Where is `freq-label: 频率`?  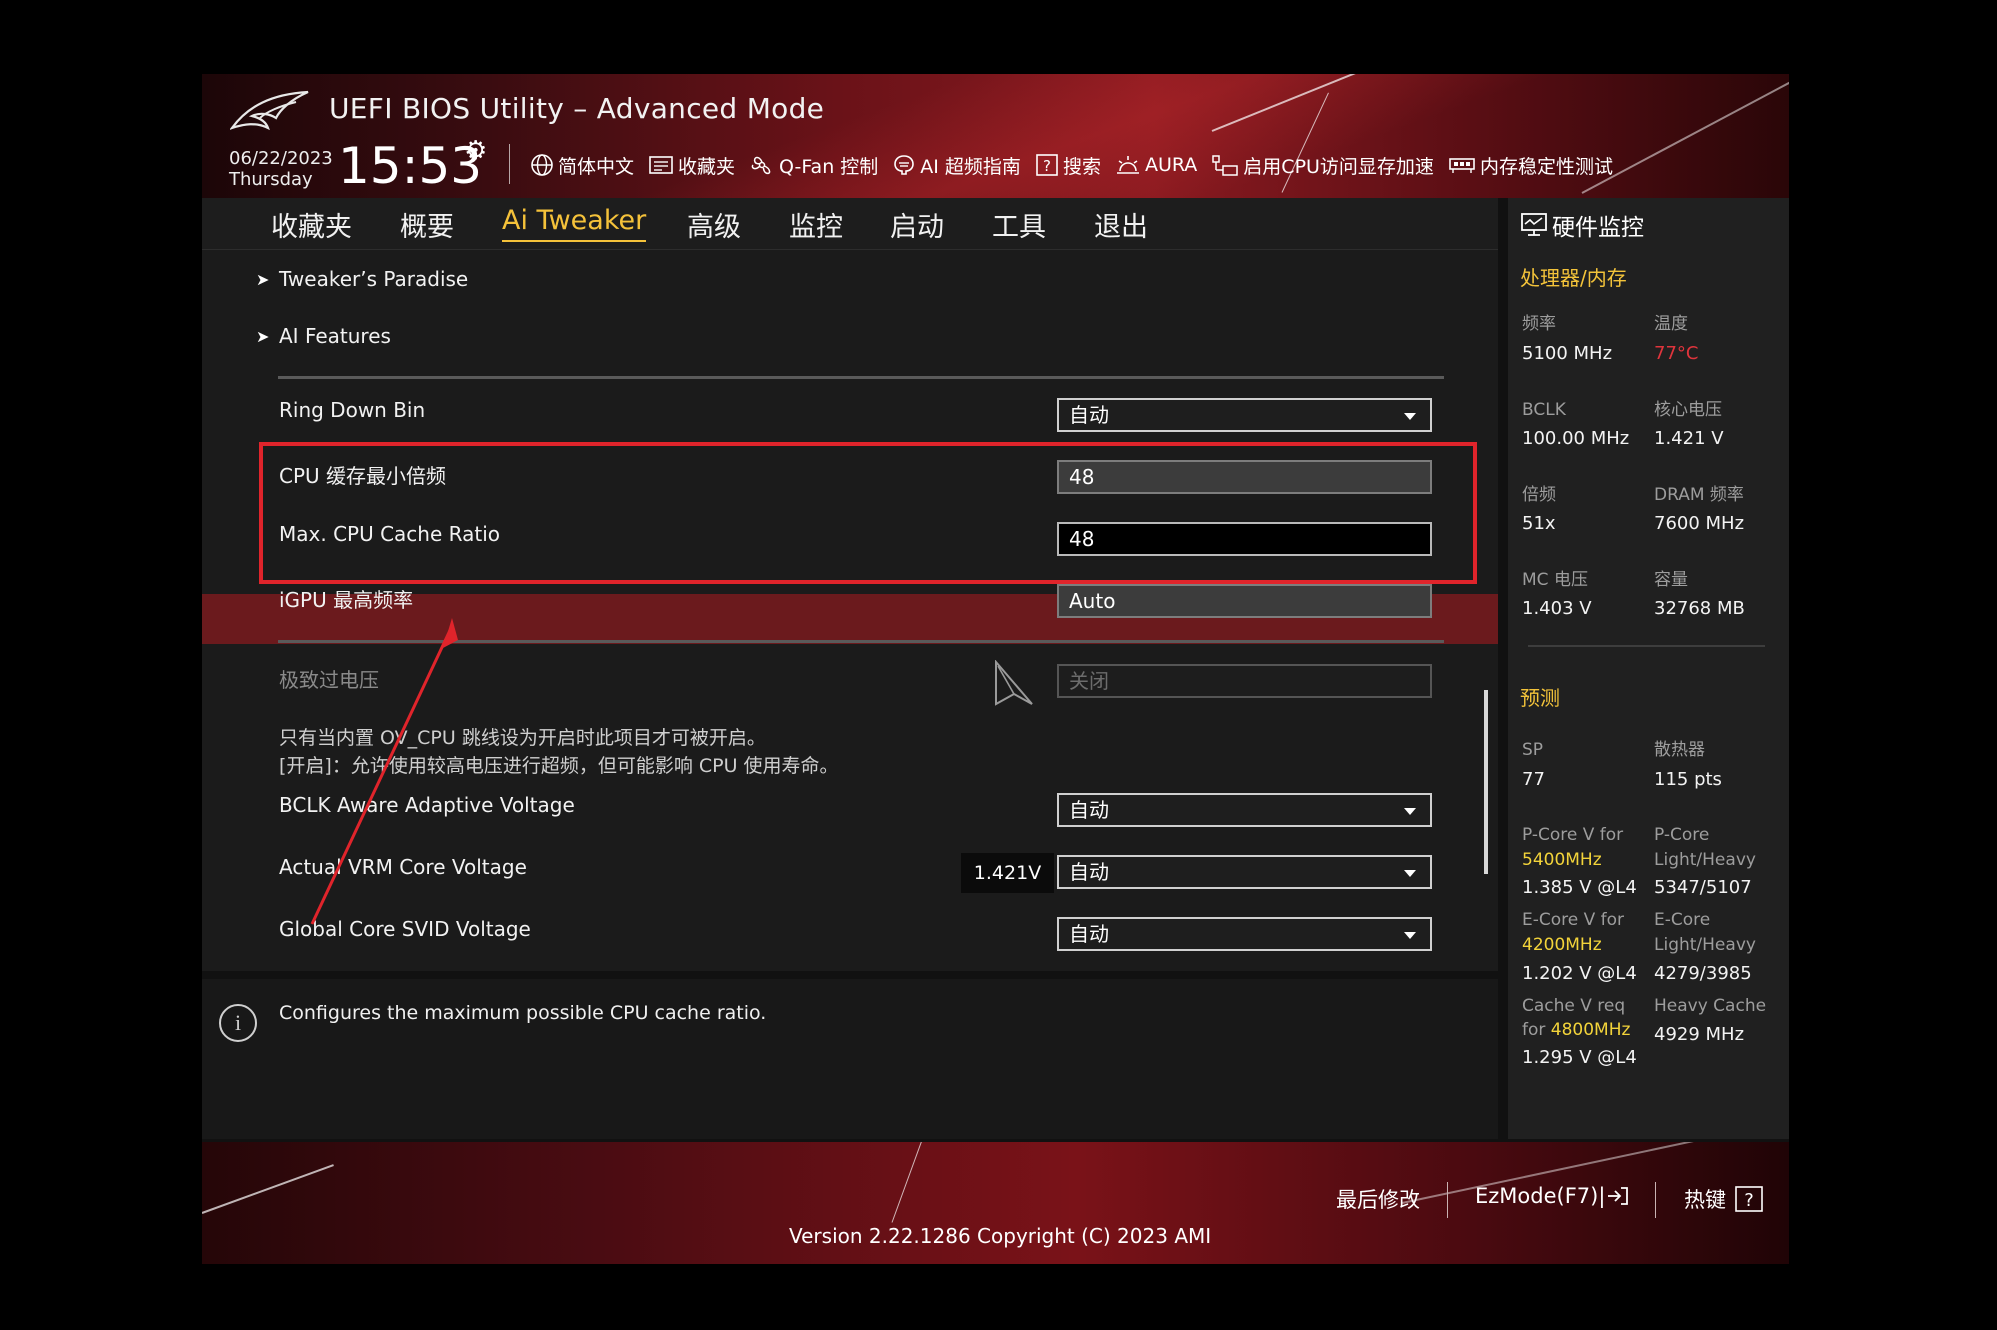
freq-label: 频率 is located at coordinates (1539, 324).